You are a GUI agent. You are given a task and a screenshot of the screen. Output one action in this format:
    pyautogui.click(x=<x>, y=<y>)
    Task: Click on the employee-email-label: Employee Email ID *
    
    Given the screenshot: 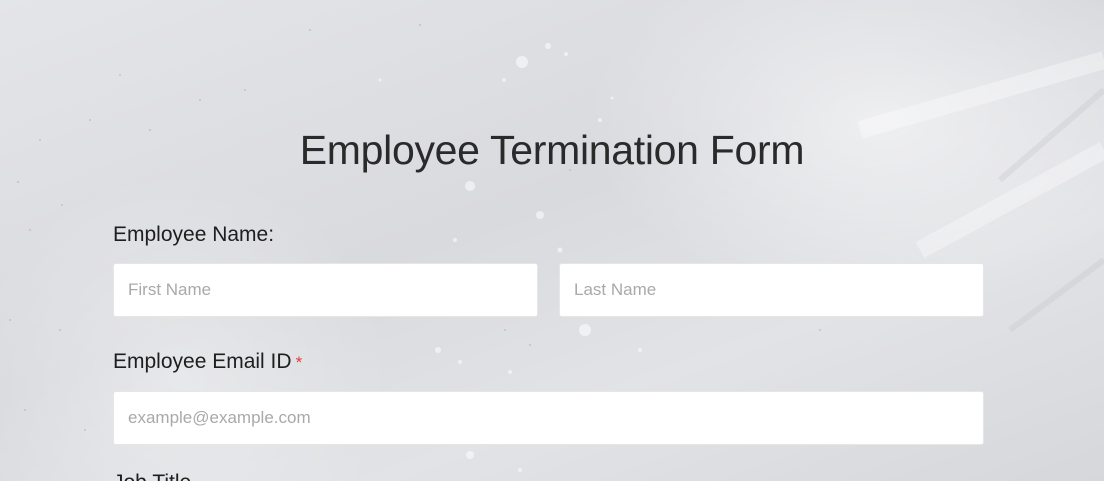 What is the action you would take?
    pyautogui.click(x=207, y=362)
    